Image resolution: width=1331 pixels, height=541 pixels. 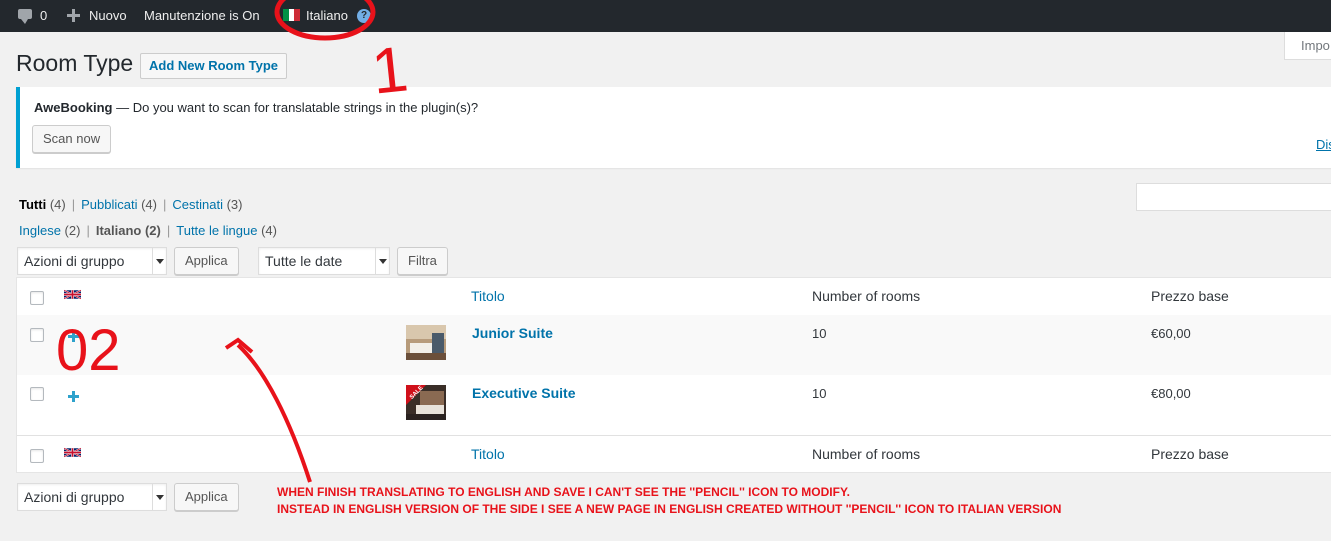 I want to click on room-thumbnail, so click(x=426, y=342).